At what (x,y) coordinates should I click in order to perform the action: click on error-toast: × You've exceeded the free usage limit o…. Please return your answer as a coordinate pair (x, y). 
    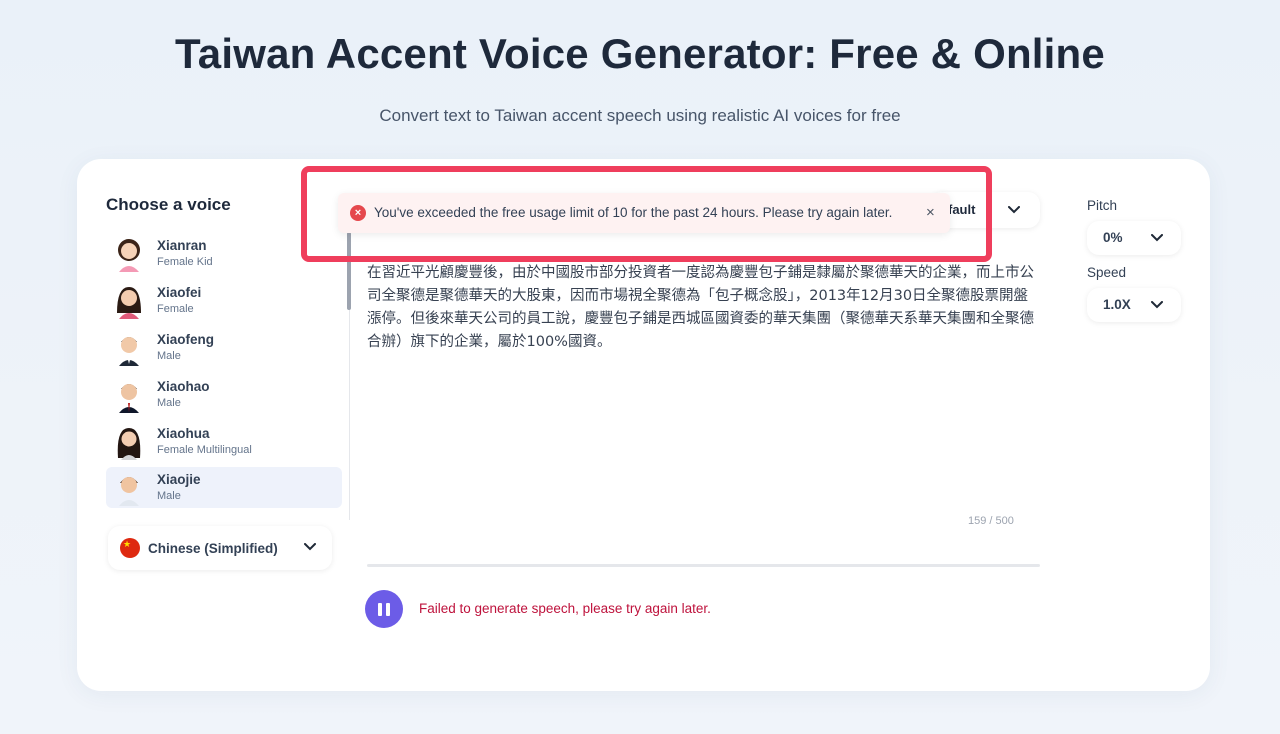
    Looking at the image, I should click on (644, 213).